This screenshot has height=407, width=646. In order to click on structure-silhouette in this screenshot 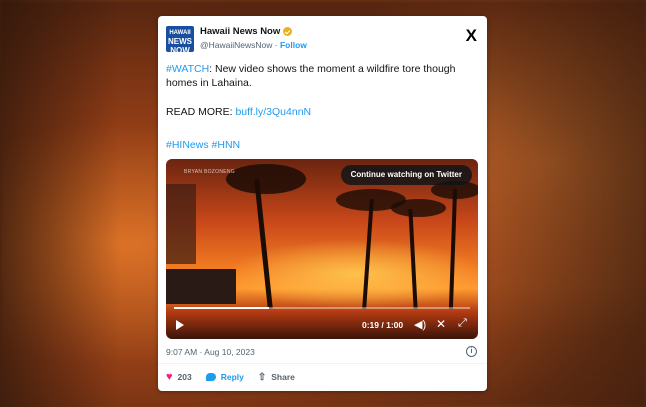, I will do `click(181, 224)`.